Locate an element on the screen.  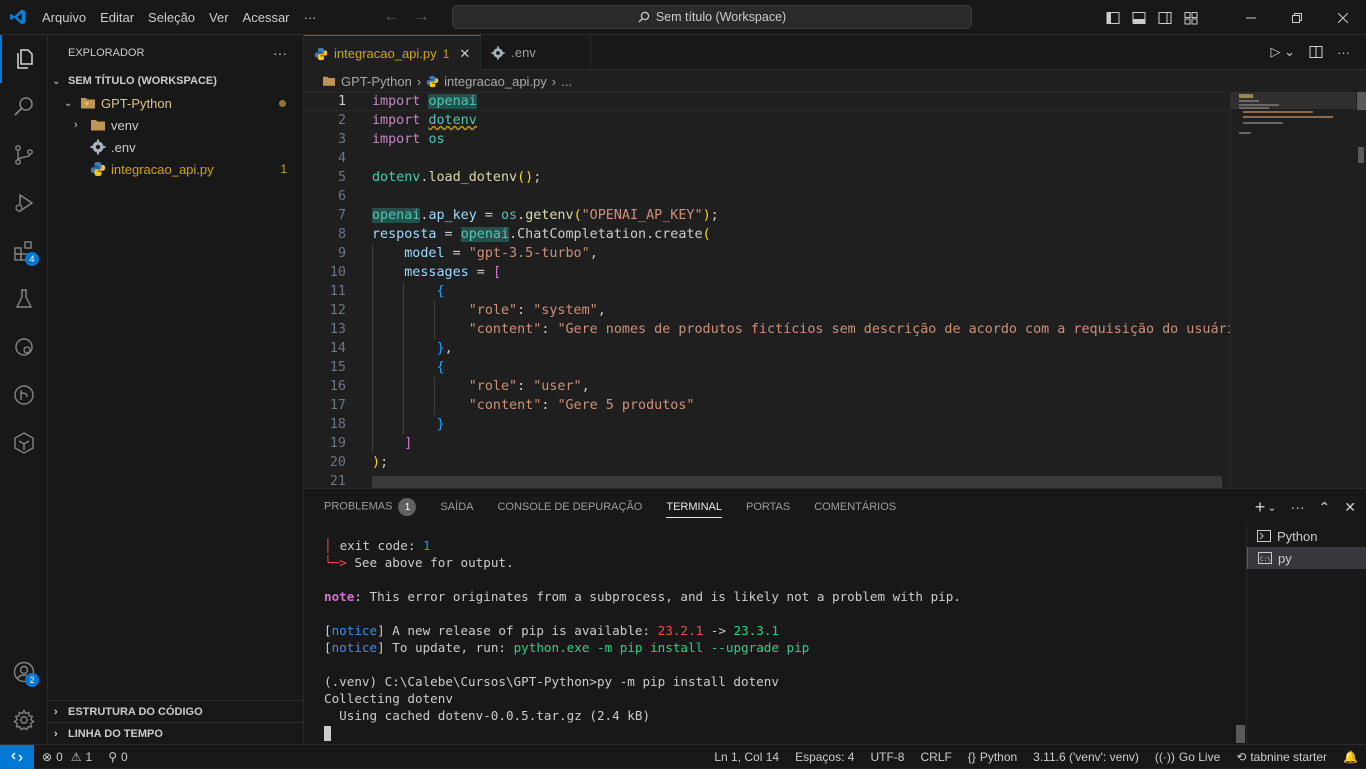
tree-item-gpt-python: ⌄ GPT-Python is located at coordinates (175, 103).